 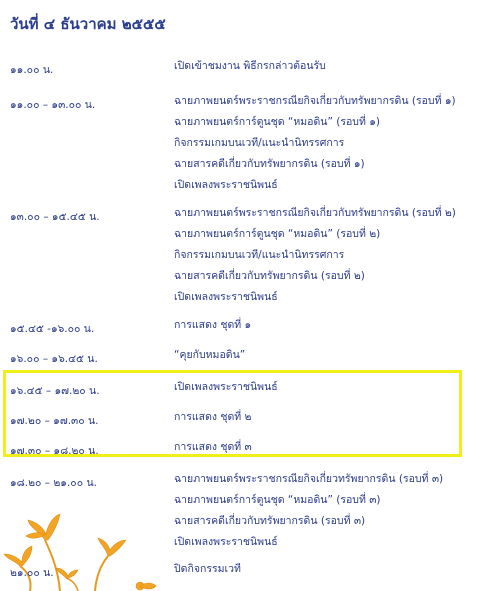 What do you see at coordinates (53, 105) in the screenshot?
I see `schedule-time: ๑๑.๐๐ – ๑๓.๐๐ น.` at bounding box center [53, 105].